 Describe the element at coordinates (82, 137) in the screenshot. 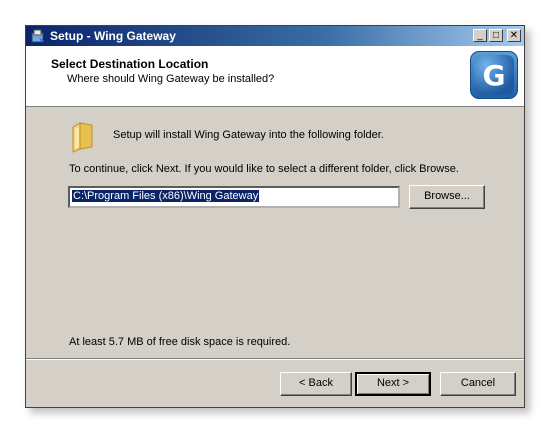

I see `folder-icon` at that location.